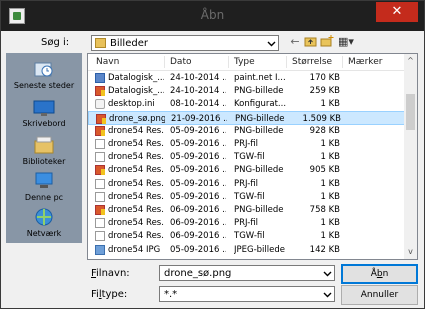 This screenshot has height=309, width=425. What do you see at coordinates (312, 62) in the screenshot?
I see `column-size: Størrelse` at bounding box center [312, 62].